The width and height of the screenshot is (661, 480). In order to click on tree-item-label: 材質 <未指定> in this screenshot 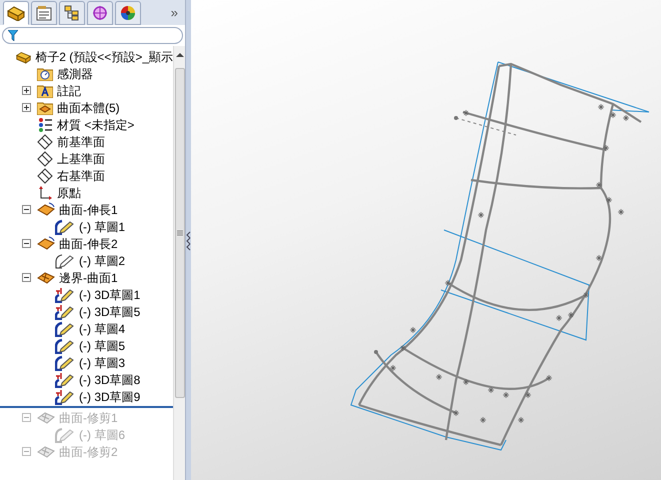, I will do `click(95, 125)`.